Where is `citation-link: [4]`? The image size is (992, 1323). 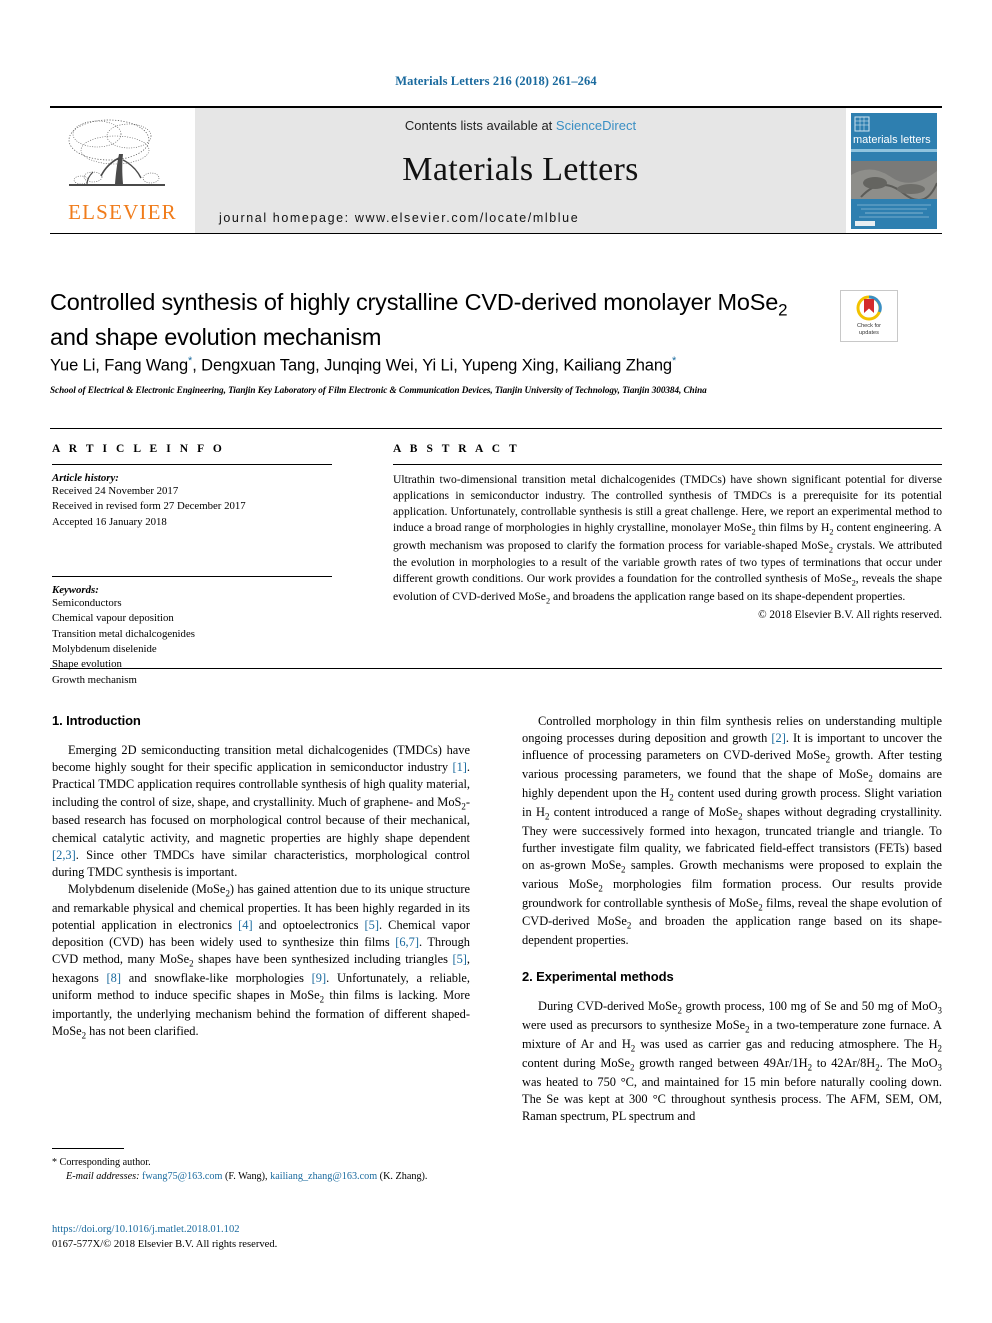 citation-link: [4] is located at coordinates (245, 925).